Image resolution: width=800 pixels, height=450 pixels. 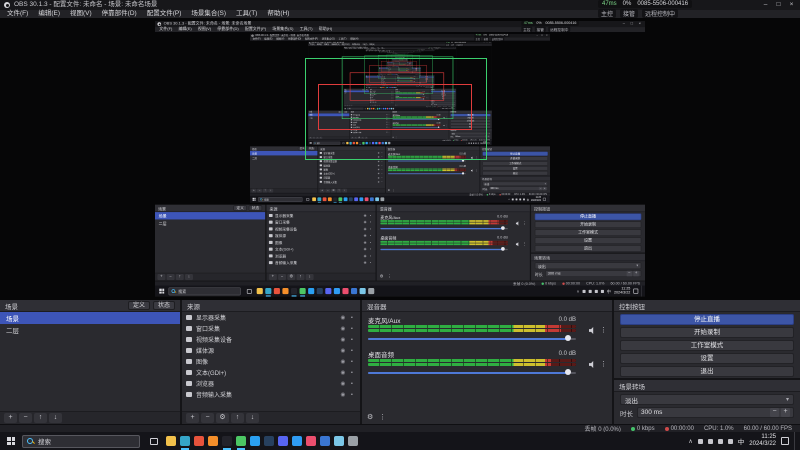 I want to click on remove-scene-button: −, so click(x=25, y=418).